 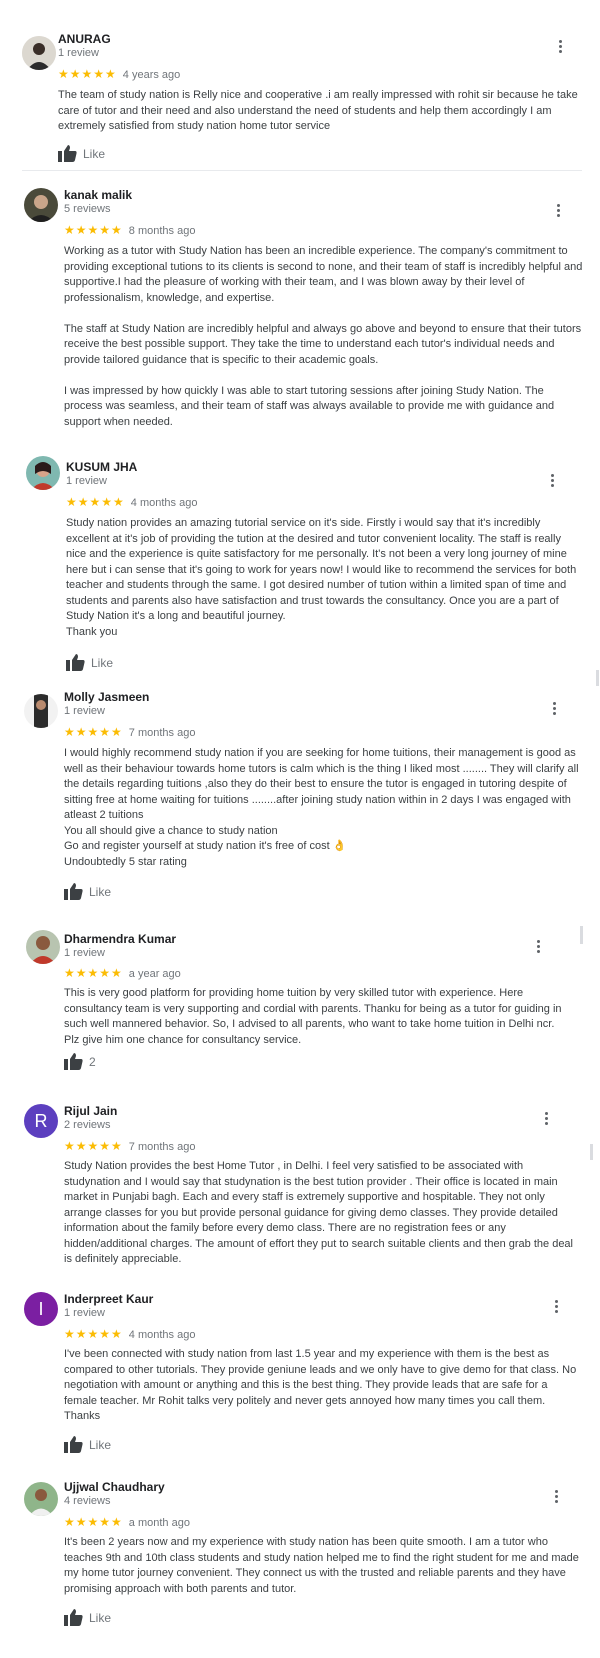 I want to click on divider, so click(x=302, y=170).